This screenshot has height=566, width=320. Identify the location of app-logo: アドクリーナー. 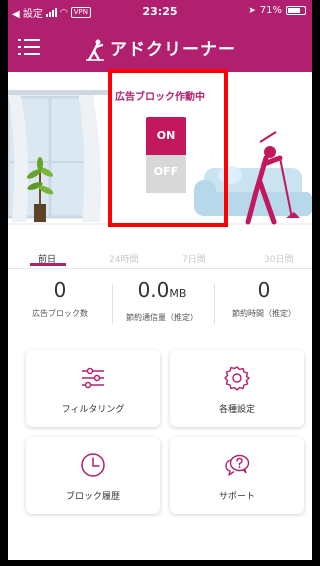
(160, 48).